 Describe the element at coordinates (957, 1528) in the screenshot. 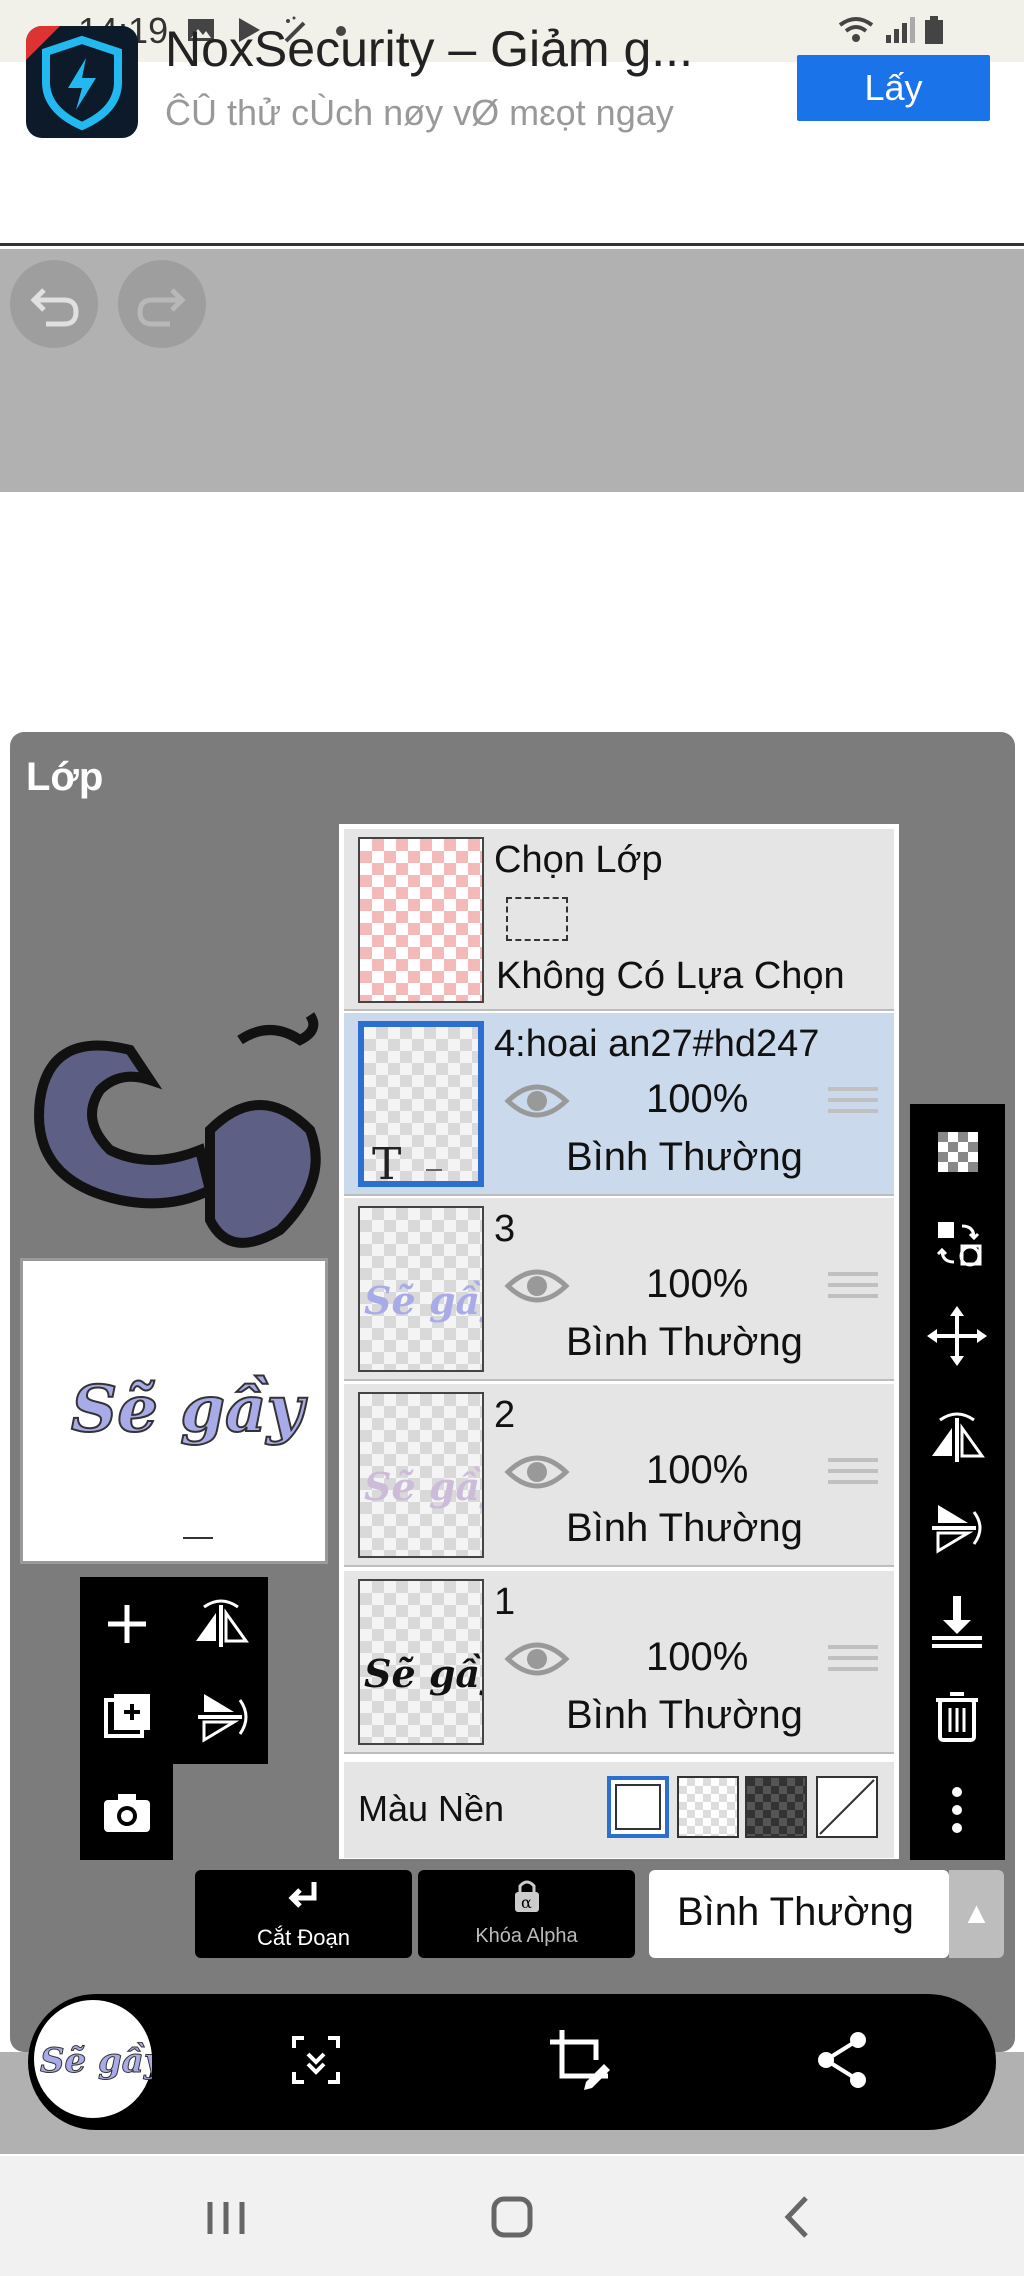

I see `flip-vertical-right-button` at that location.